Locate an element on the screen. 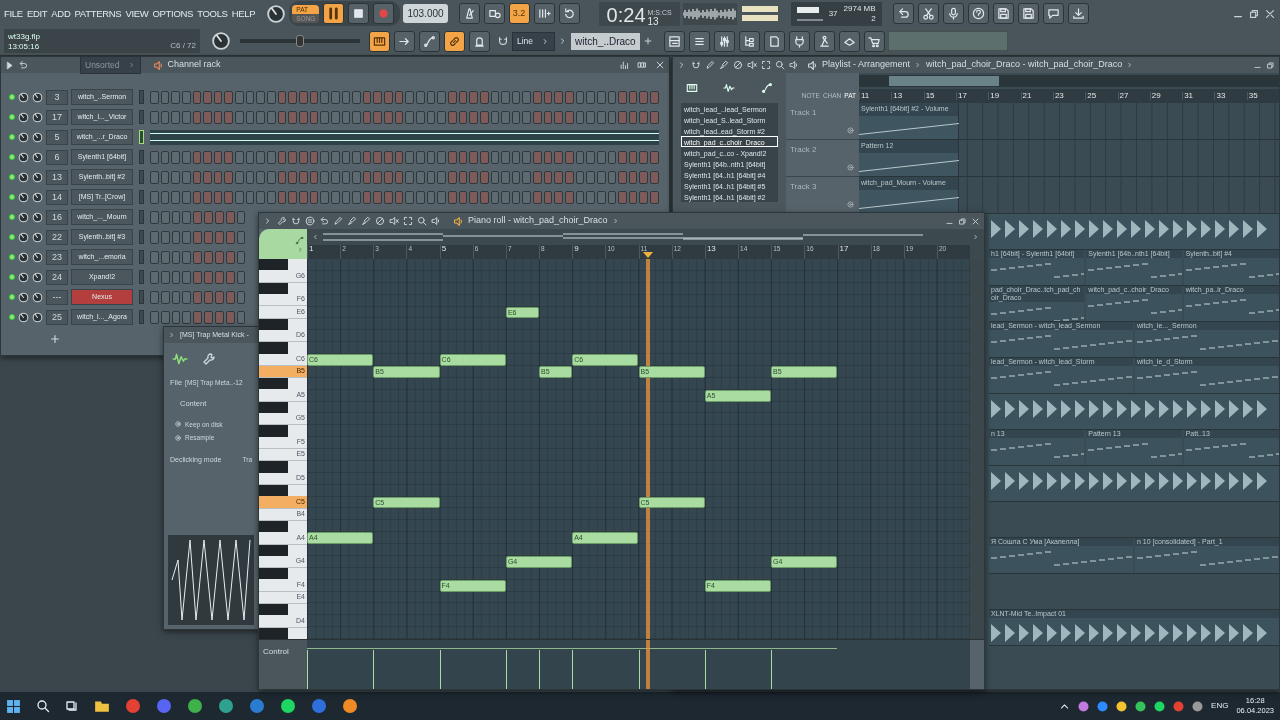 The height and width of the screenshot is (720, 1280). channel-number: 25 is located at coordinates (57, 317).